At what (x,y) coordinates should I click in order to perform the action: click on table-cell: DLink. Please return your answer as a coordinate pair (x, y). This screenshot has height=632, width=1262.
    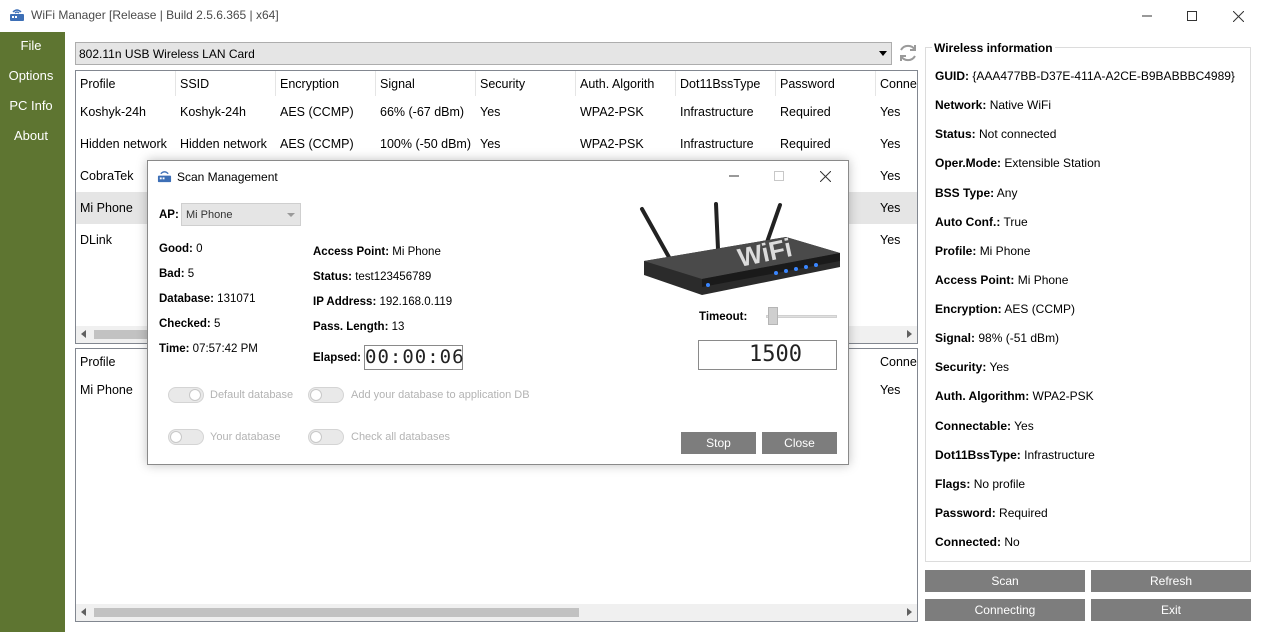
    Looking at the image, I should click on (96, 240).